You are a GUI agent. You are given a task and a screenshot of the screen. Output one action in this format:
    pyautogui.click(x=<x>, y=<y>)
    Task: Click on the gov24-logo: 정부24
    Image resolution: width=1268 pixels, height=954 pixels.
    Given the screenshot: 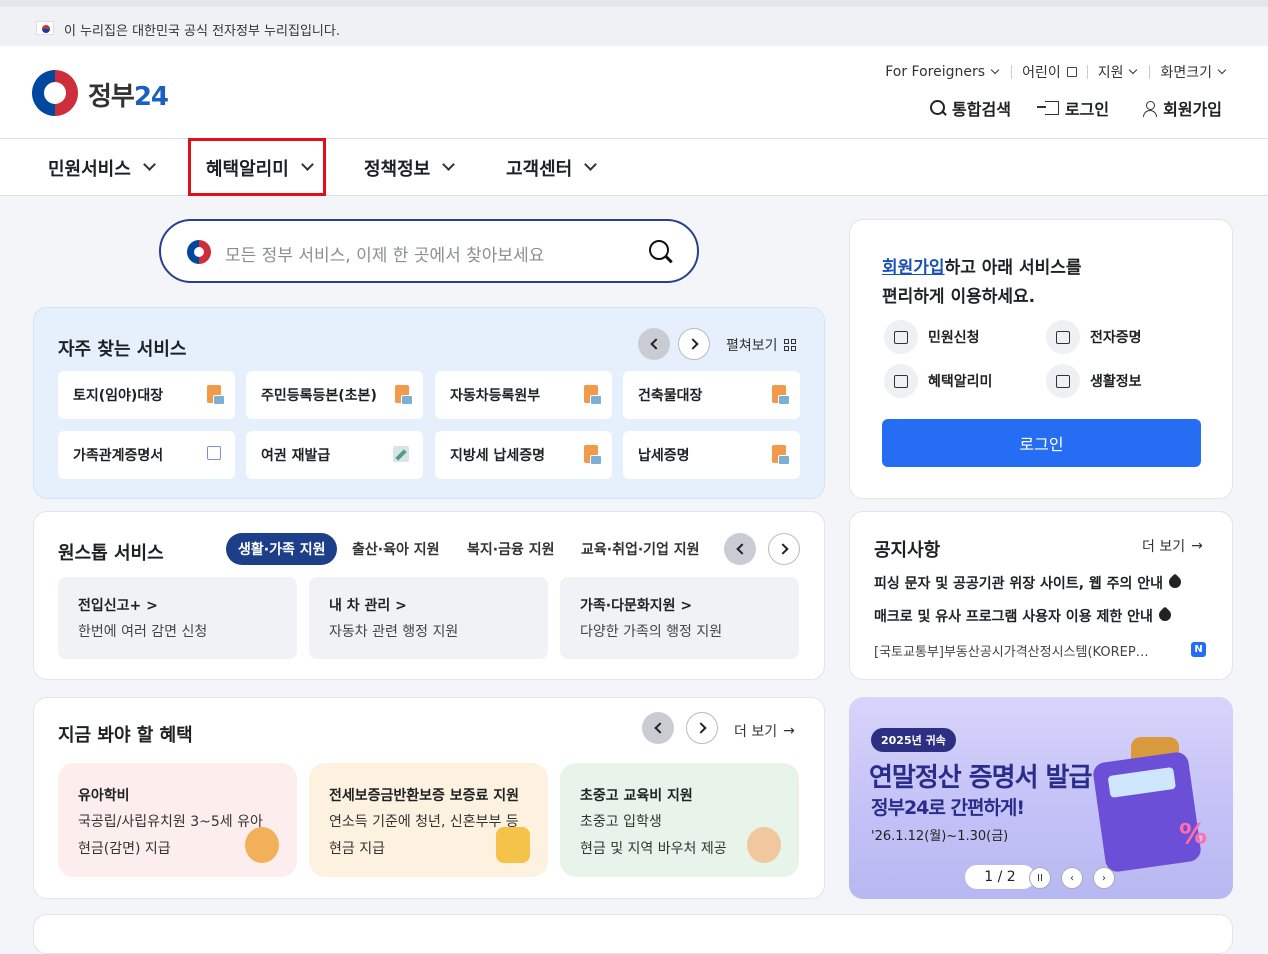 What is the action you would take?
    pyautogui.click(x=107, y=93)
    